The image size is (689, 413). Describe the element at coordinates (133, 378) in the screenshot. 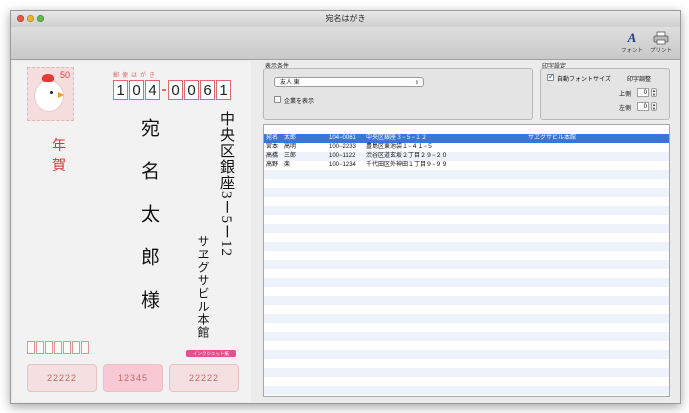

I see `lottery-number: 12345` at that location.